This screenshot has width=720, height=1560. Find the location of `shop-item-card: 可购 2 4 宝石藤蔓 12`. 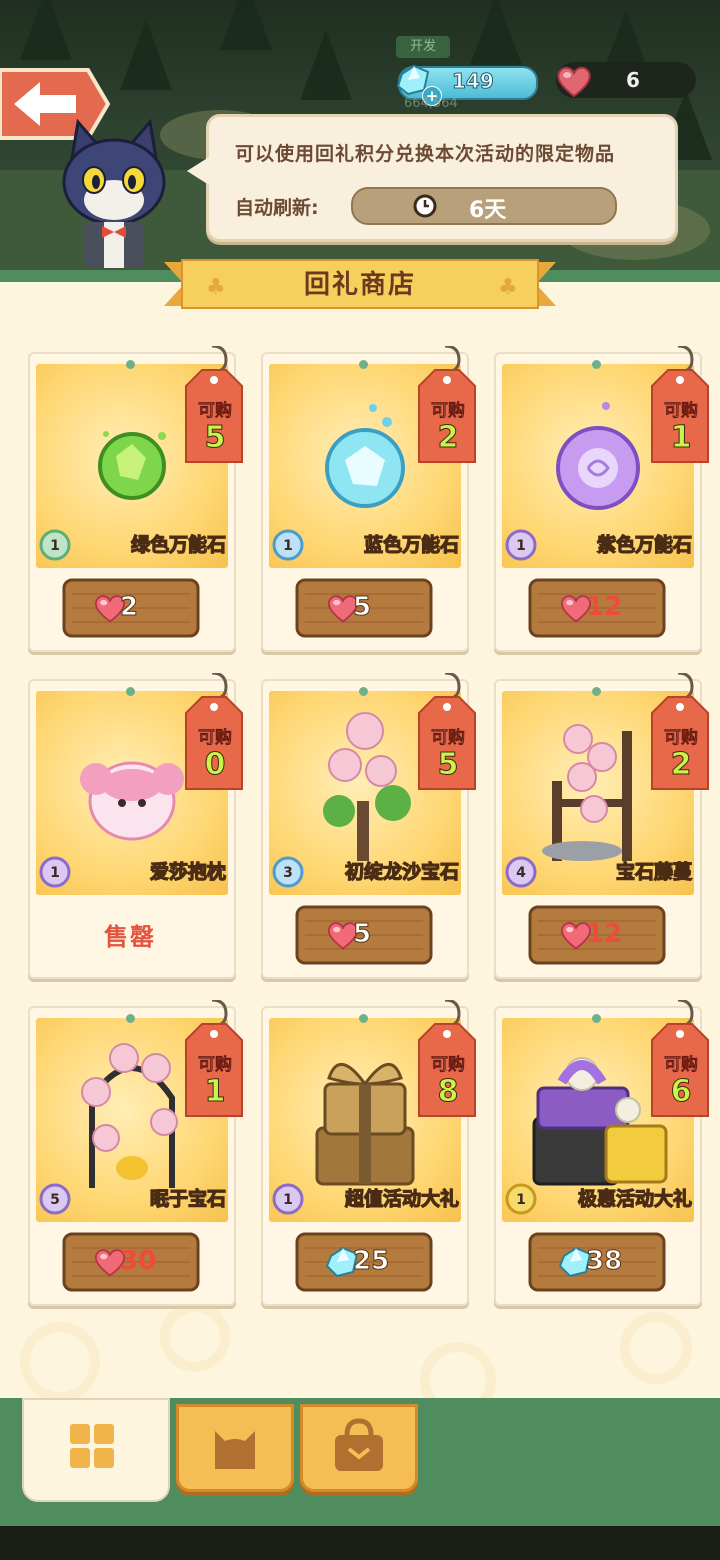

shop-item-card: 可购 2 4 宝石藤蔓 12 is located at coordinates (601, 826).